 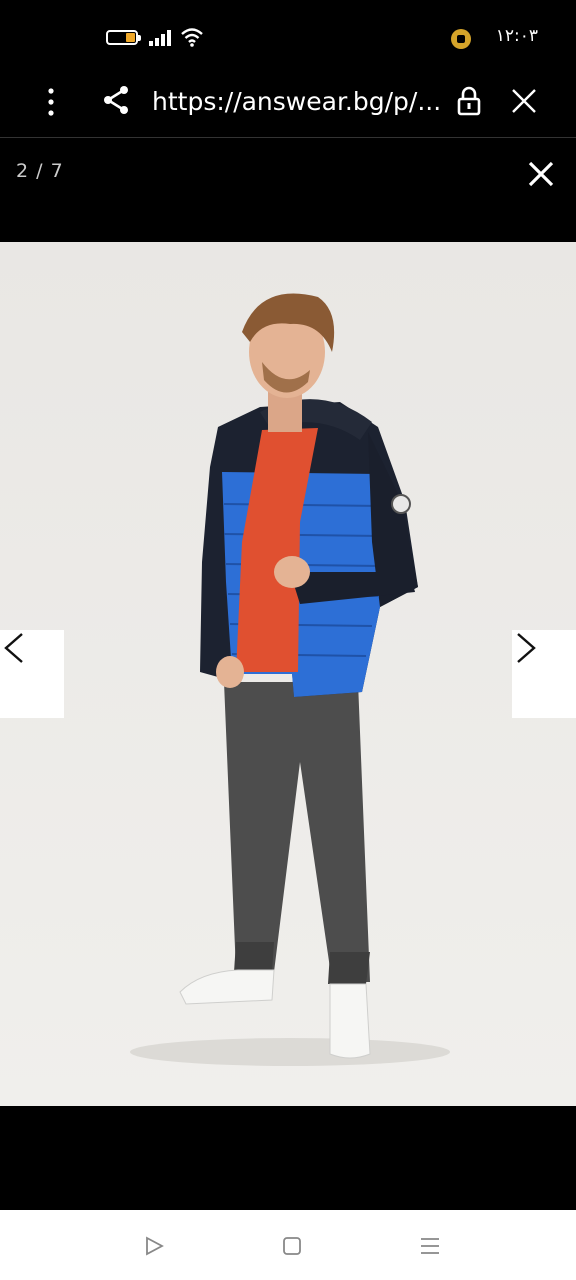 What do you see at coordinates (516, 36) in the screenshot?
I see `clock: ۱۲:۰۳` at bounding box center [516, 36].